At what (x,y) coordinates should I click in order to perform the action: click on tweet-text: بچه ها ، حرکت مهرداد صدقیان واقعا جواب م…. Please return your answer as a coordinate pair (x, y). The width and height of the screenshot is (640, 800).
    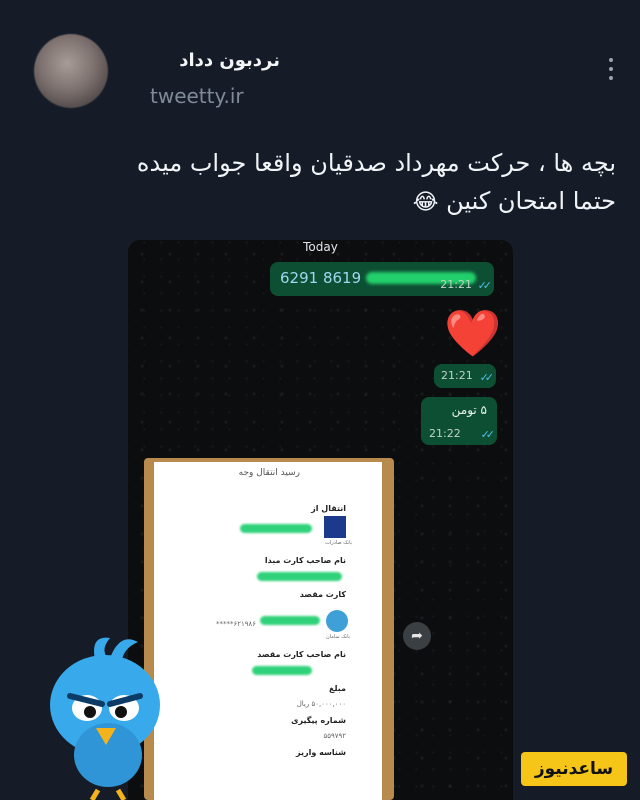
    Looking at the image, I should click on (318, 183).